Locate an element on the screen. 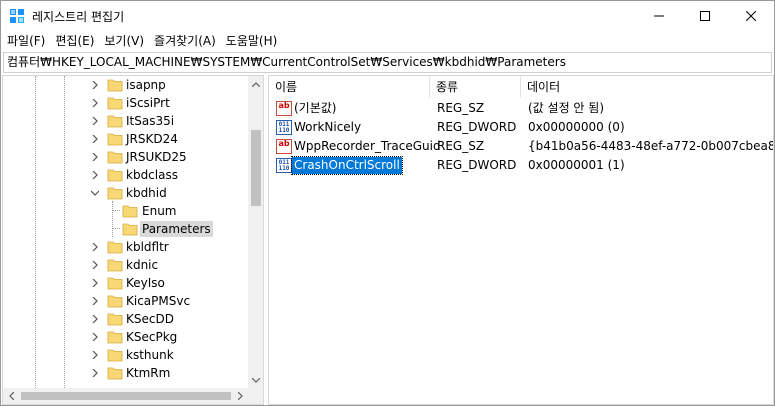 Image resolution: width=775 pixels, height=406 pixels. tree-item-ksecdd: KSecDD is located at coordinates (123, 319).